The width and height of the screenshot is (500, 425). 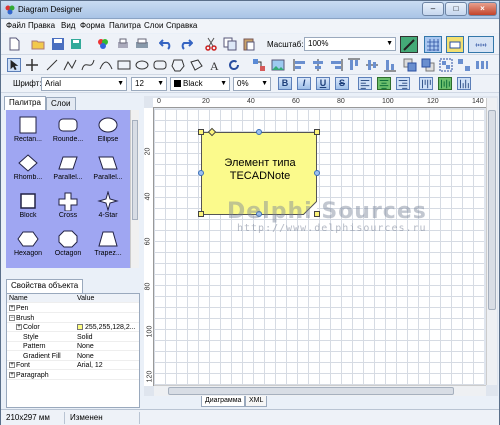 I want to click on menu-layers: Слои, so click(x=153, y=25).